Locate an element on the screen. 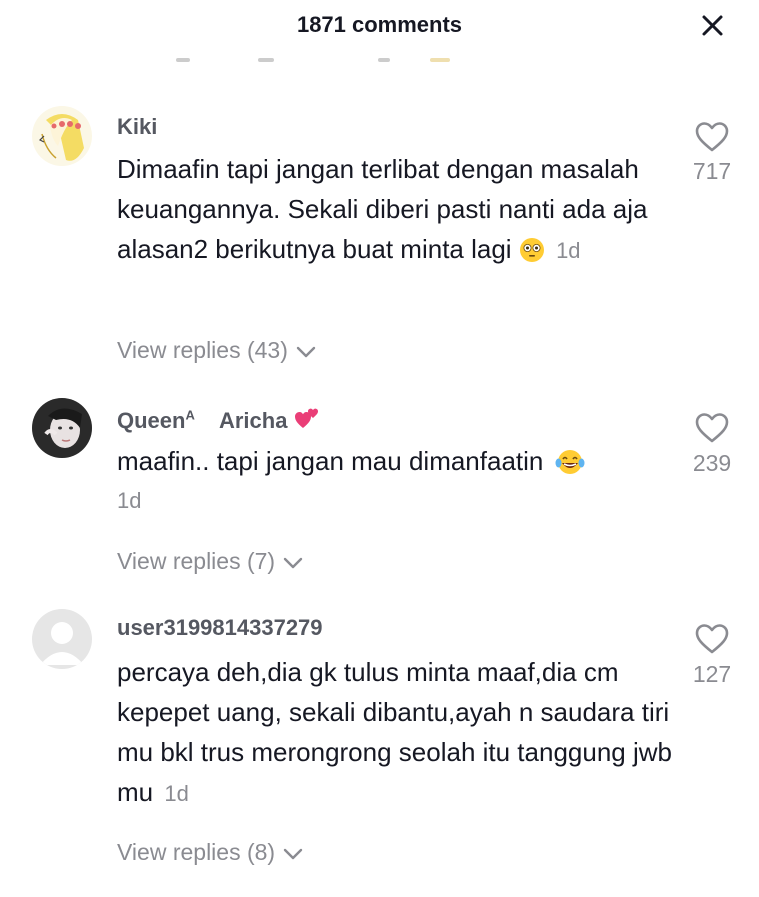 The height and width of the screenshot is (897, 759). like-count: 239 is located at coordinates (712, 463).